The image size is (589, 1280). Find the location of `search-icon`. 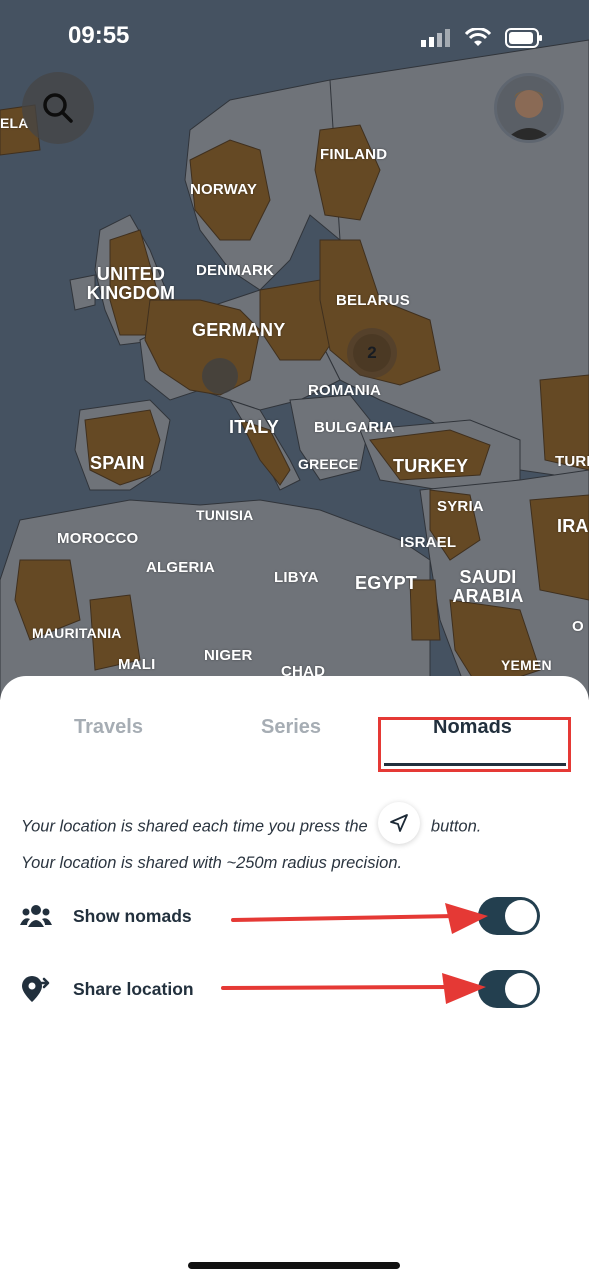

search-icon is located at coordinates (58, 108).